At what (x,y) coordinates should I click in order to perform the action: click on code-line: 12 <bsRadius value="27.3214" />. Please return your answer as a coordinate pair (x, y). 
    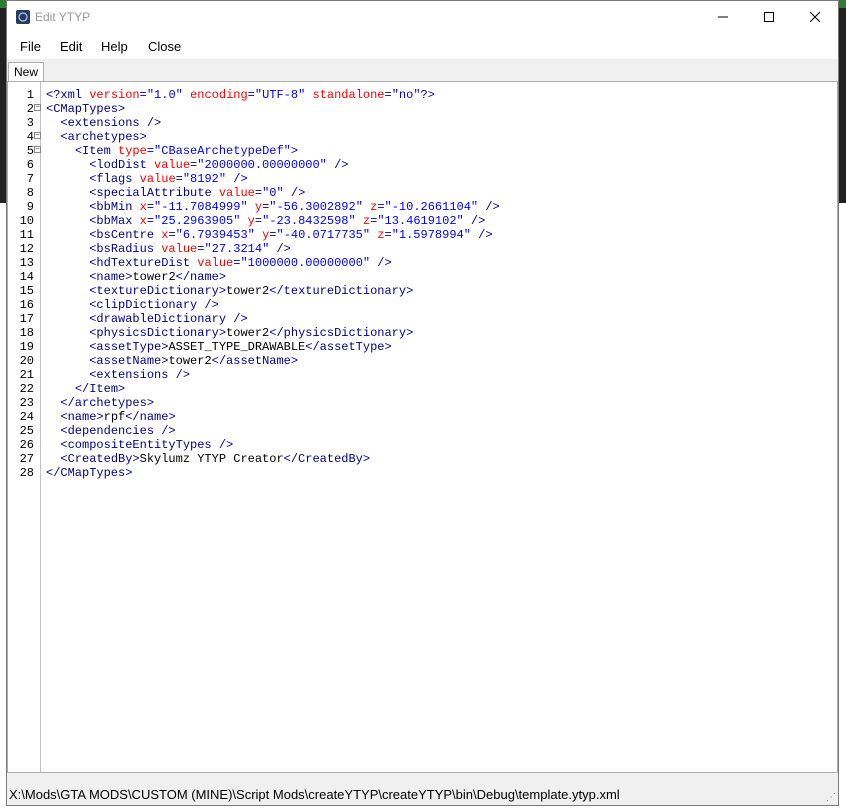
    Looking at the image, I should click on (422, 249).